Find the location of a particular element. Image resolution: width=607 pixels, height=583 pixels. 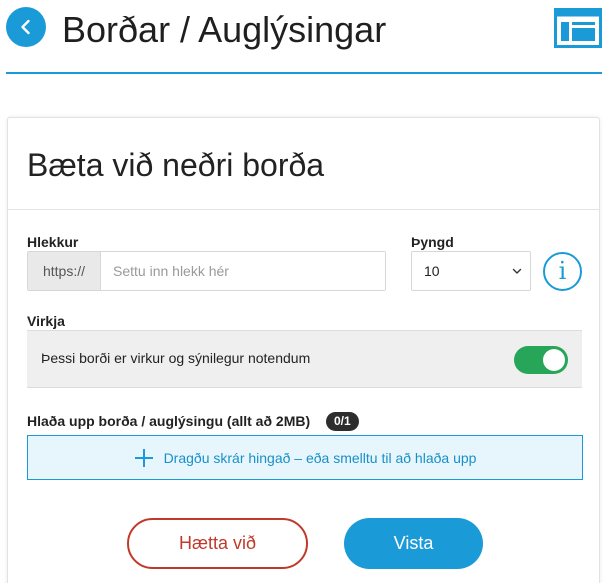

chevron-left-icon is located at coordinates (25, 27).